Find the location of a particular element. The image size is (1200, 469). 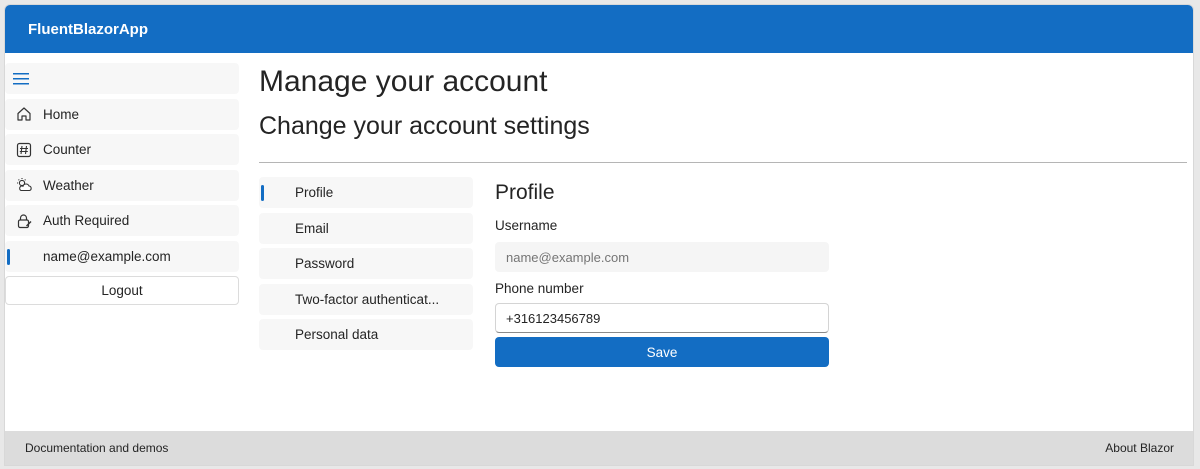

username-field is located at coordinates (662, 257).